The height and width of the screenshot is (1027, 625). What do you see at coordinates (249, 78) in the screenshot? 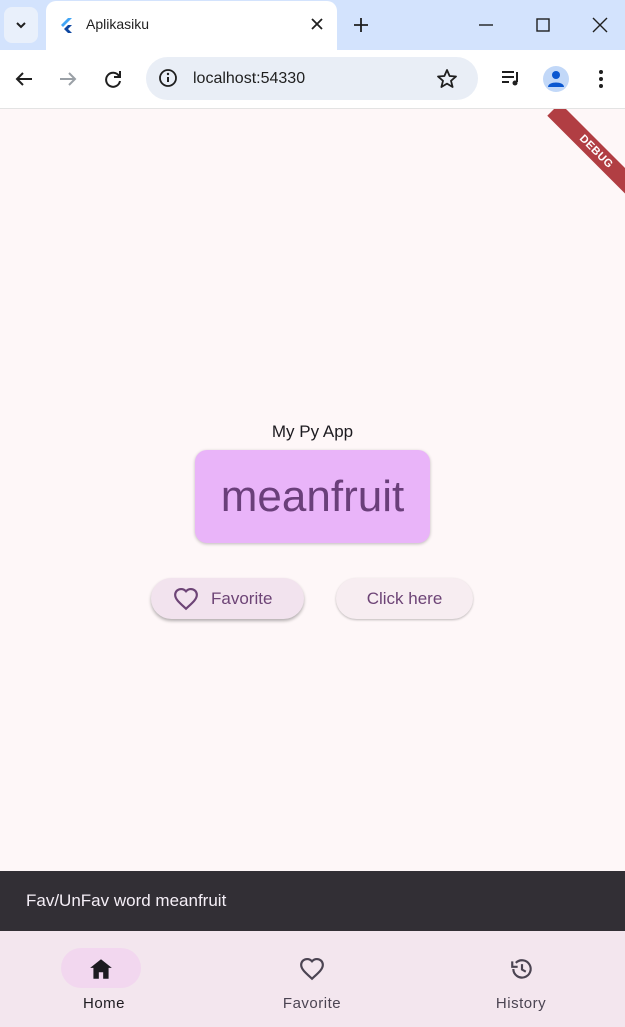
I see `url-text: localhost:54330` at bounding box center [249, 78].